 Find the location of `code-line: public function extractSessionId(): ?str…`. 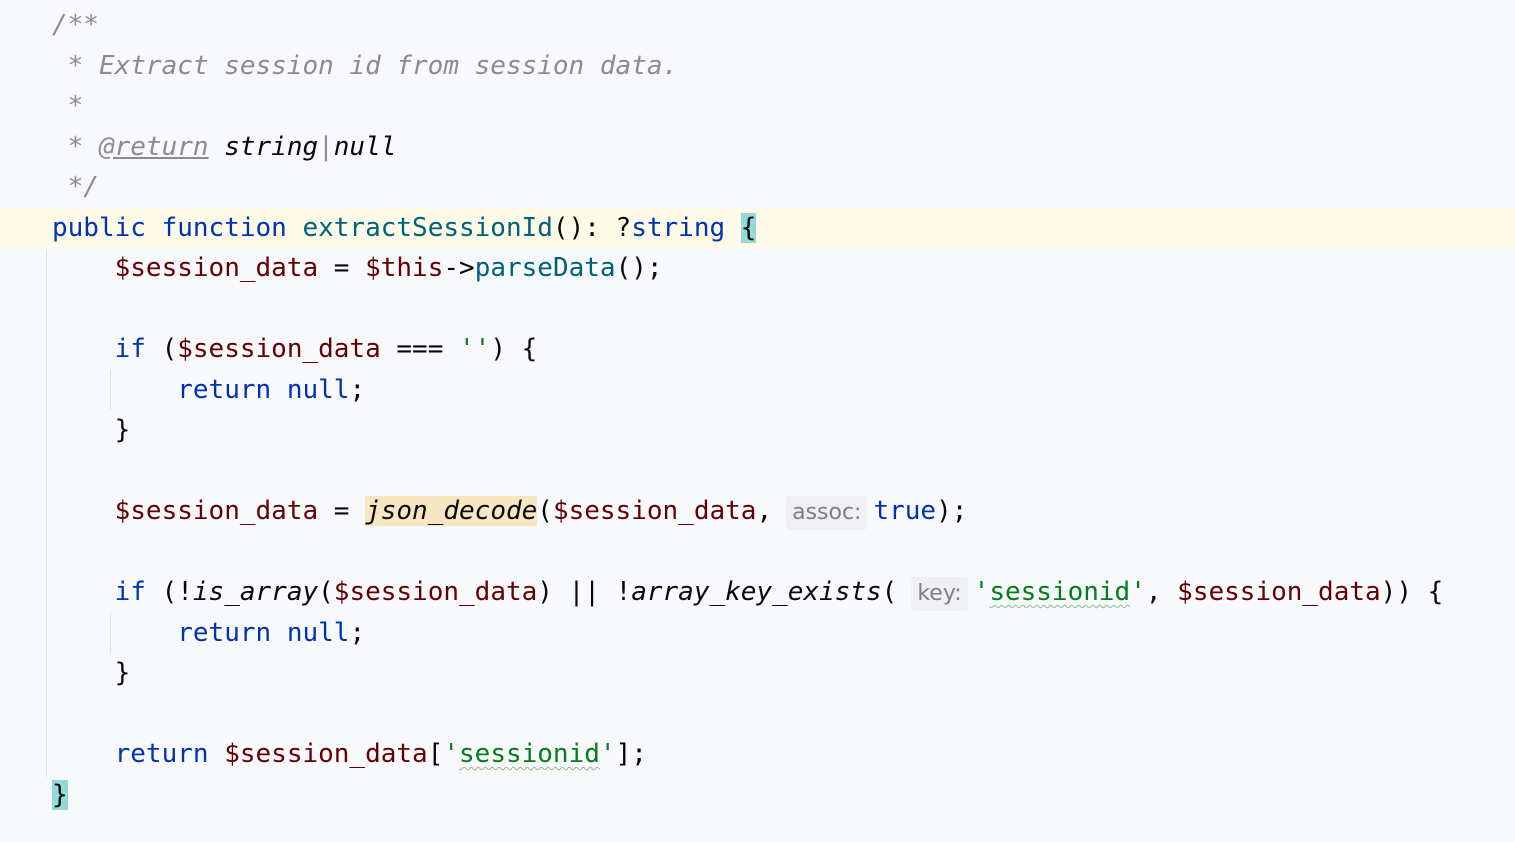

code-line: public function extractSessionId(): ?str… is located at coordinates (757, 228).